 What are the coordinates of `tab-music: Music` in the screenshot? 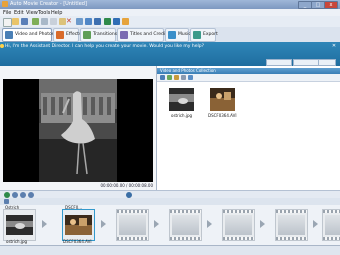 It's located at (178, 35).